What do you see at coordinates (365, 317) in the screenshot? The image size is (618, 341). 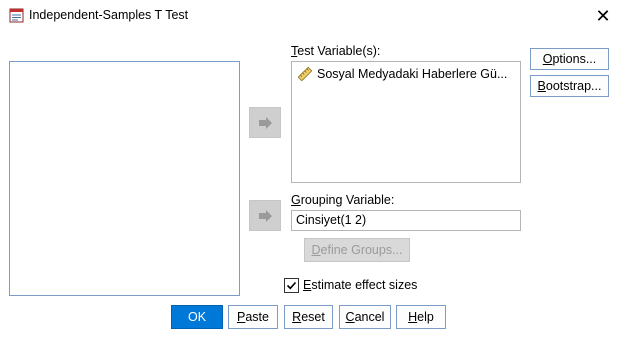 I see `cancel-button: Cancel` at bounding box center [365, 317].